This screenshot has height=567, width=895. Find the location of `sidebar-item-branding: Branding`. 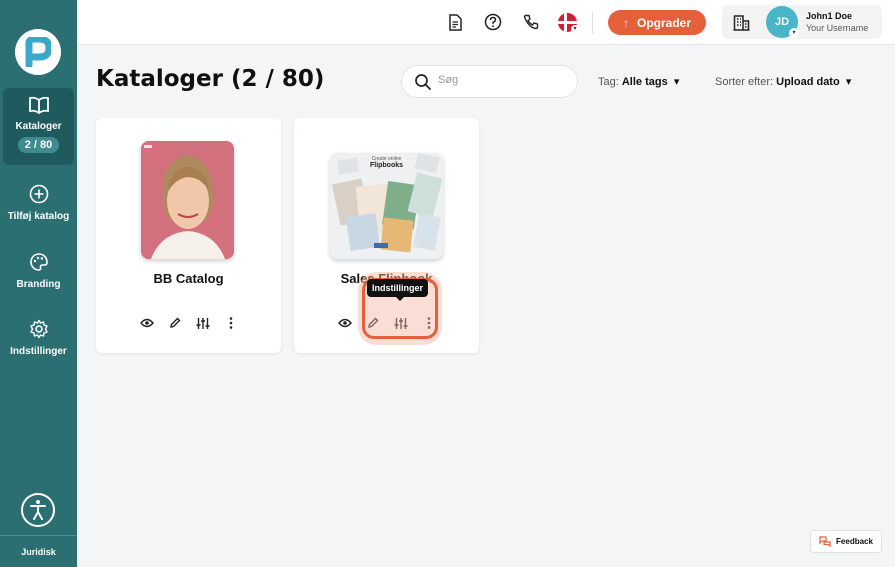

sidebar-item-branding: Branding is located at coordinates (38, 271).